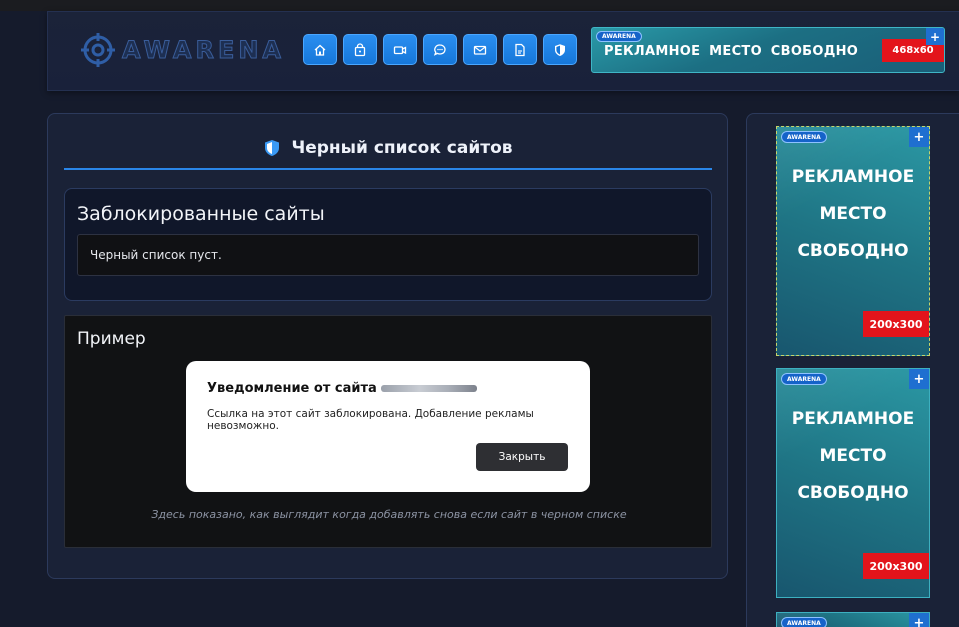  I want to click on logo-text: AWARENA, so click(203, 50).